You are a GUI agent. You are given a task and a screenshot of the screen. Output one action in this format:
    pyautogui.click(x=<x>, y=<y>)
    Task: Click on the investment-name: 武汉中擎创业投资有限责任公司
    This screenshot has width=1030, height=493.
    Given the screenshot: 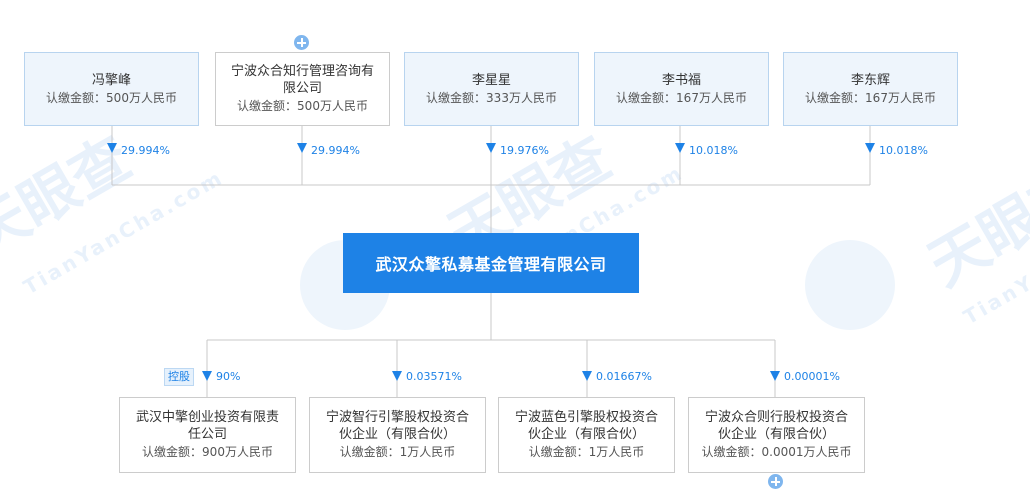 What is the action you would take?
    pyautogui.click(x=208, y=426)
    